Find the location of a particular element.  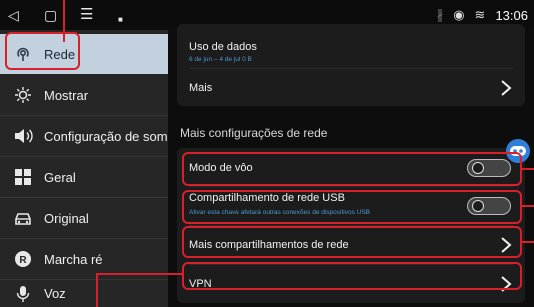

data-usage-subtitle: 6 de jun – 4 de jul 0 B is located at coordinates (220, 59).